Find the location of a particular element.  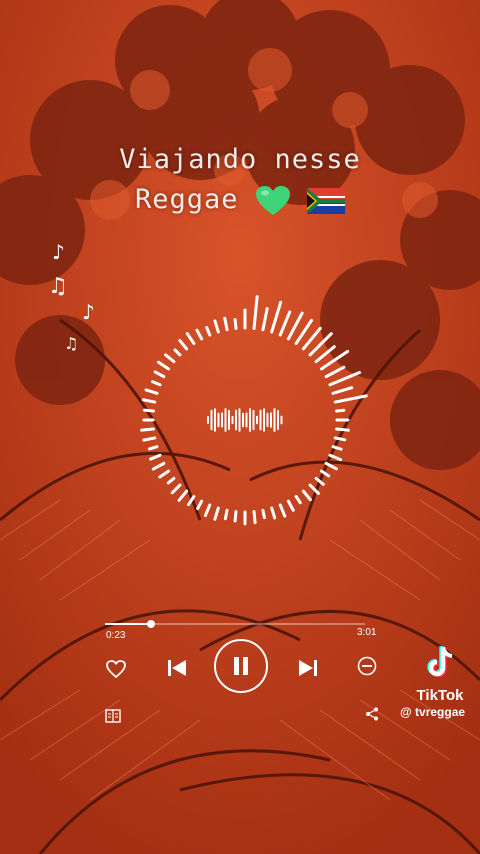

share-button is located at coordinates (372, 714).